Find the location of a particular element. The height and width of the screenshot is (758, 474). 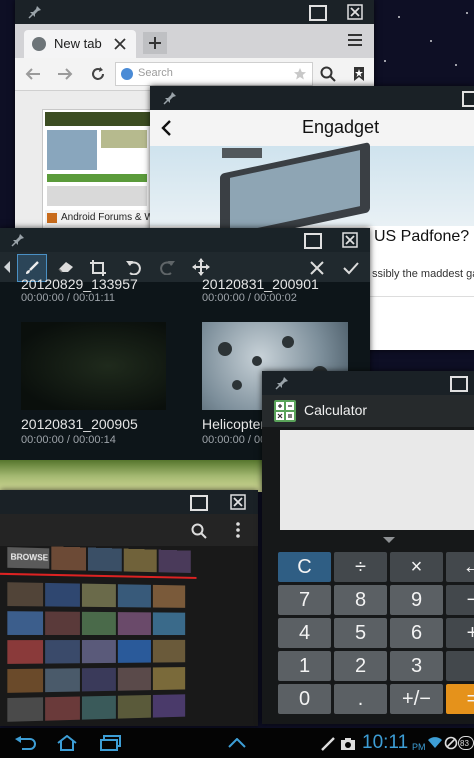

bookmark-star-icon is located at coordinates (300, 74).